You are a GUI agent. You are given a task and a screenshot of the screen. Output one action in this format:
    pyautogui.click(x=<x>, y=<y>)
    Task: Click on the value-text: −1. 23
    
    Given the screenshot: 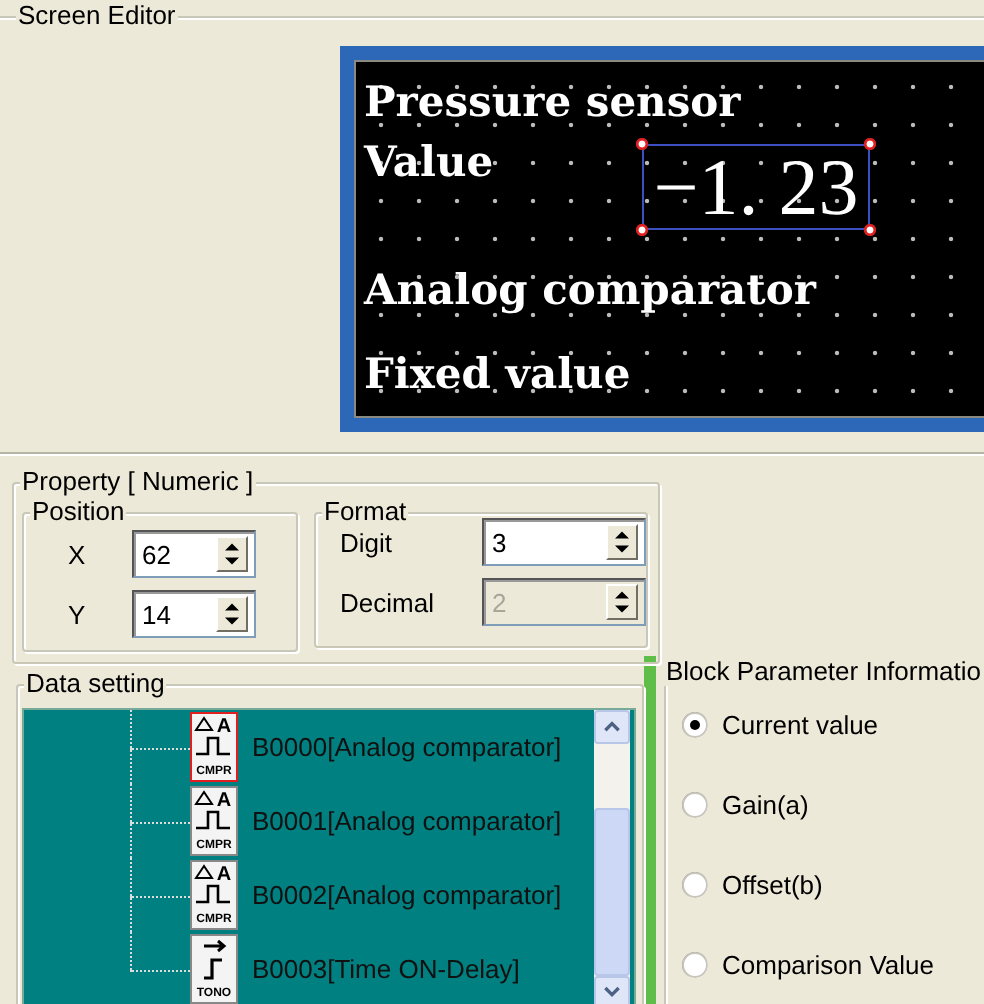 What is the action you would take?
    pyautogui.click(x=756, y=187)
    